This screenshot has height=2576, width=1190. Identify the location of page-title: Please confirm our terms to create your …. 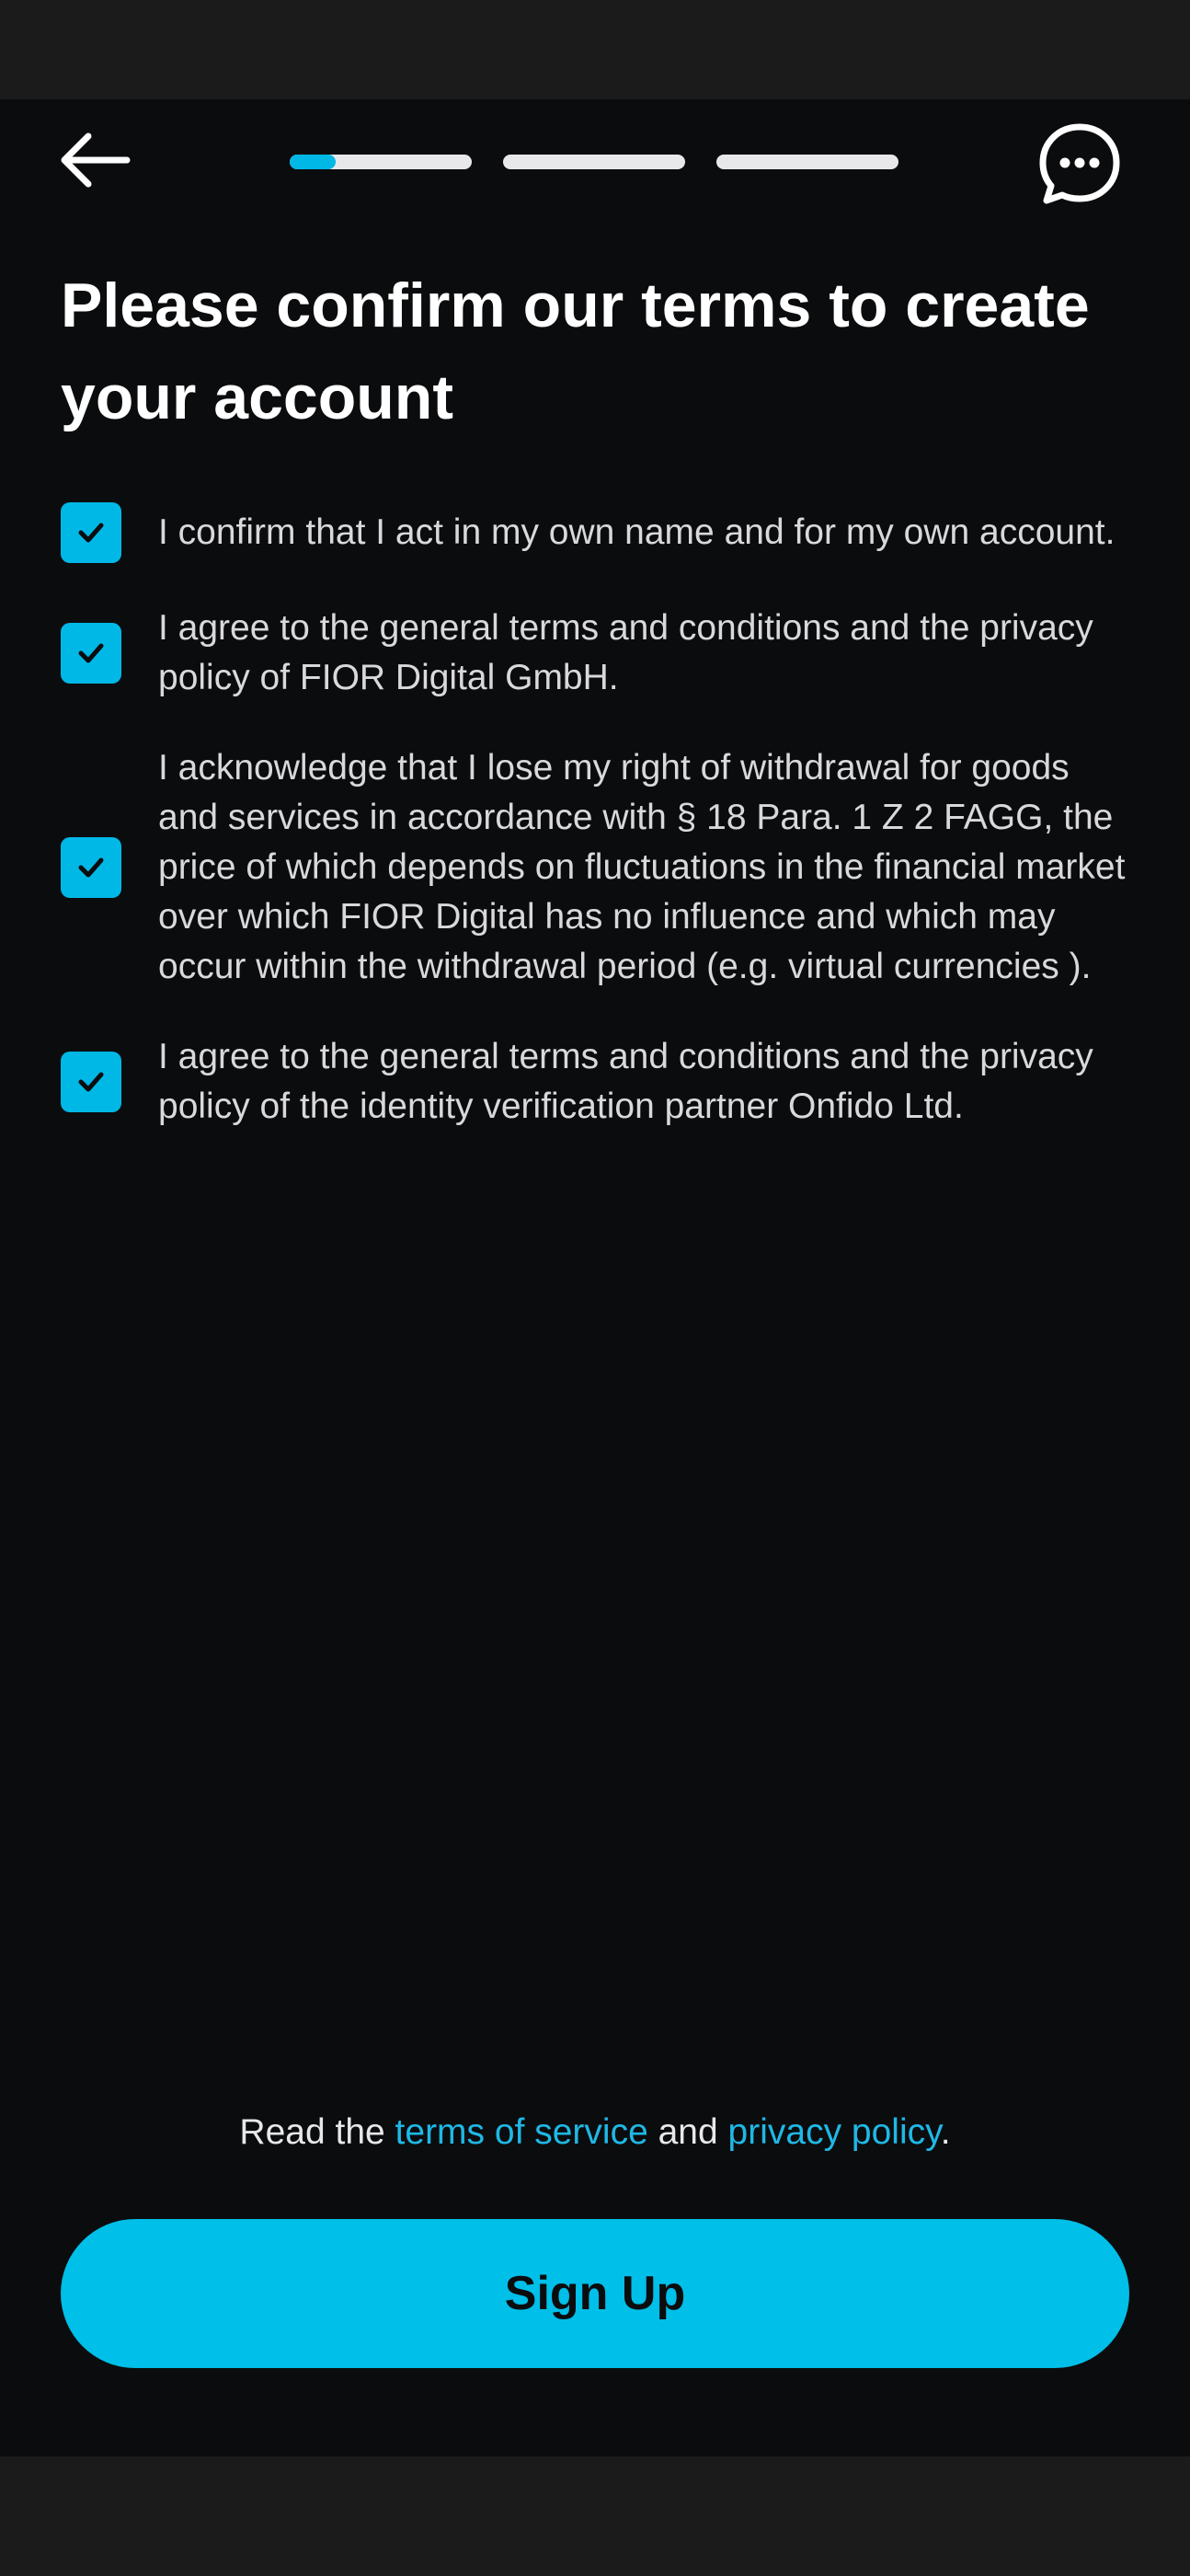
(575, 351).